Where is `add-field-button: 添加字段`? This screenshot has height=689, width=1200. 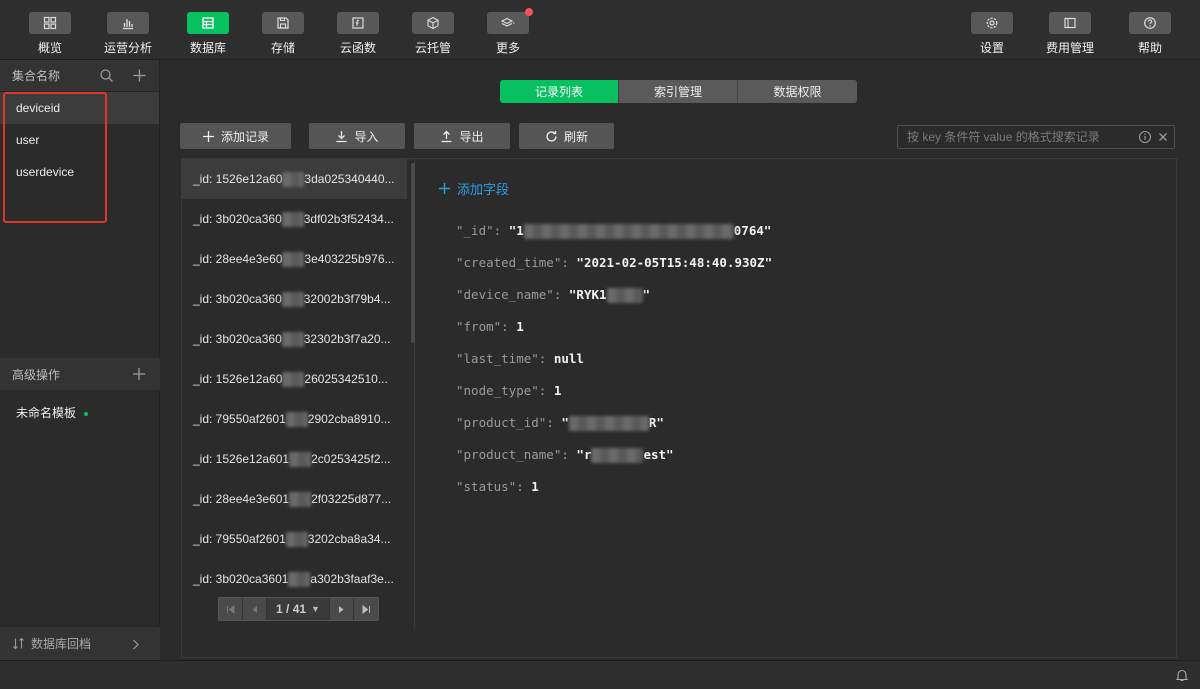 add-field-button: 添加字段 is located at coordinates (473, 188).